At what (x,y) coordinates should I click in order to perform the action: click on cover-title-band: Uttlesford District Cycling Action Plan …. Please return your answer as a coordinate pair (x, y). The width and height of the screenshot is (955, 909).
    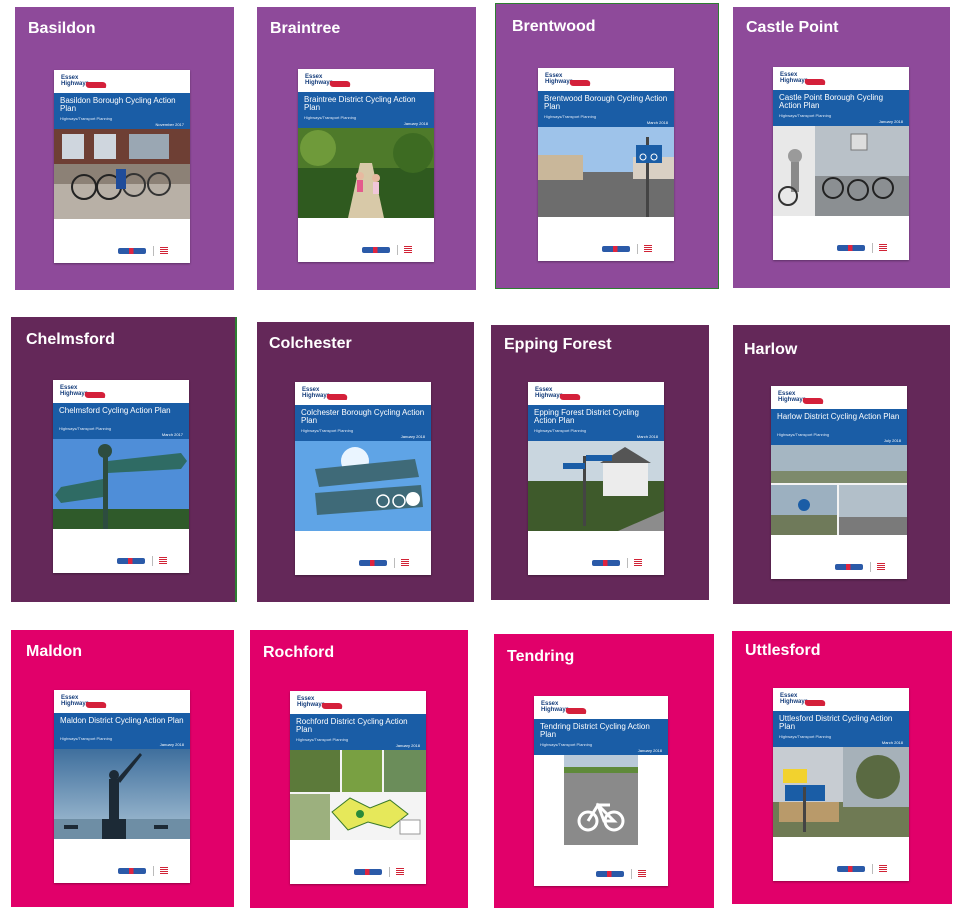
    Looking at the image, I should click on (841, 729).